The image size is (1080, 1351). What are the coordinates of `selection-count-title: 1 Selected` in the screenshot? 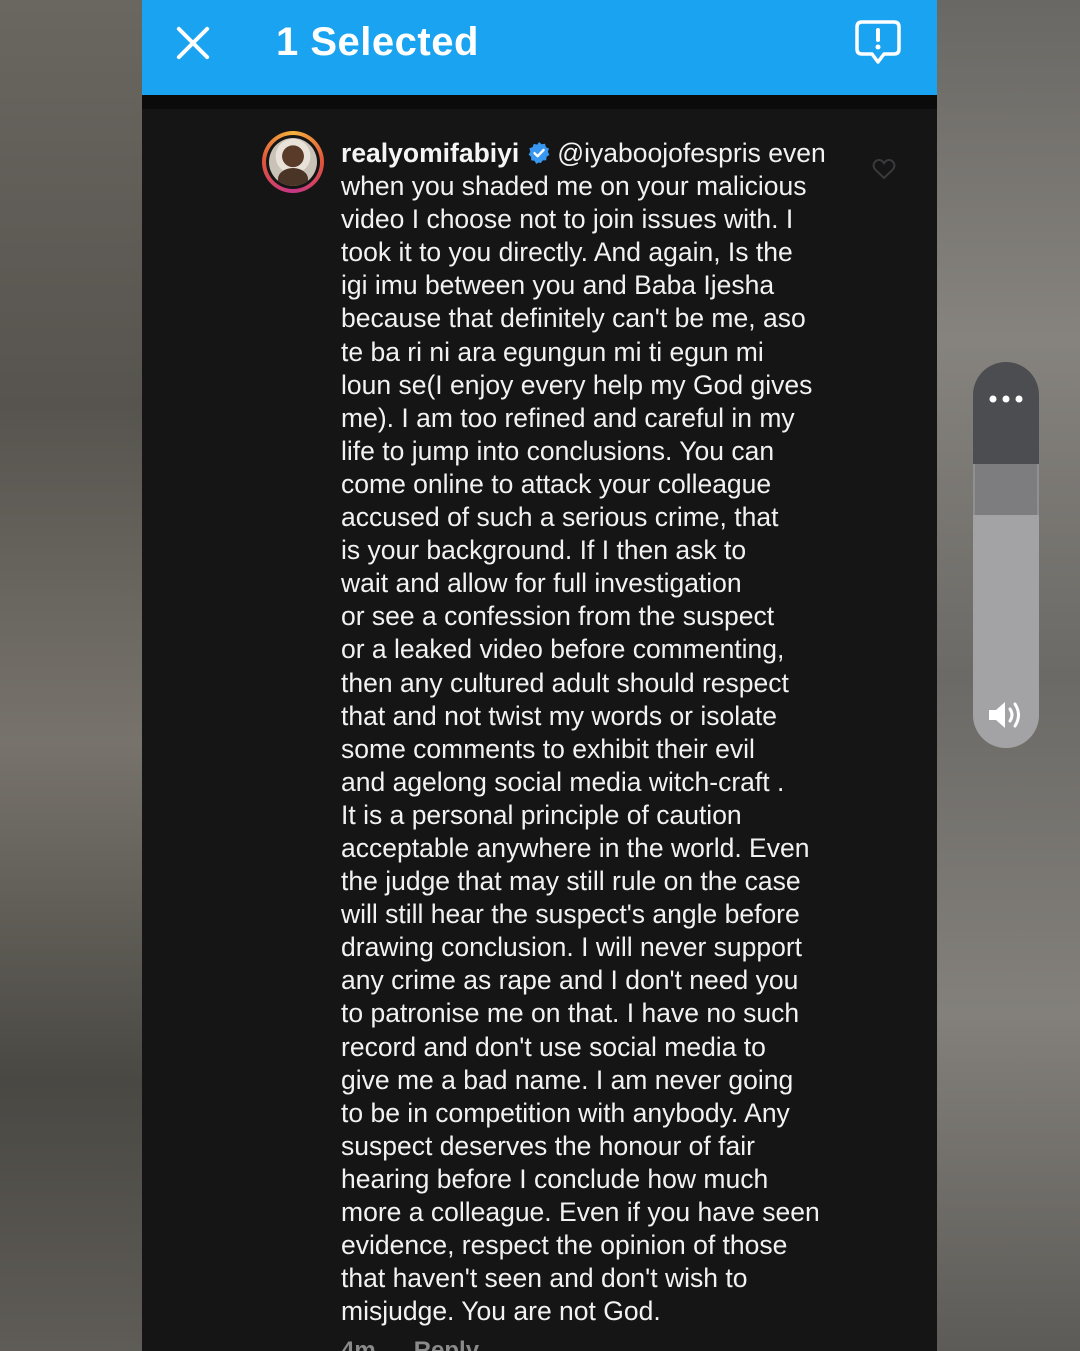 It's located at (377, 42).